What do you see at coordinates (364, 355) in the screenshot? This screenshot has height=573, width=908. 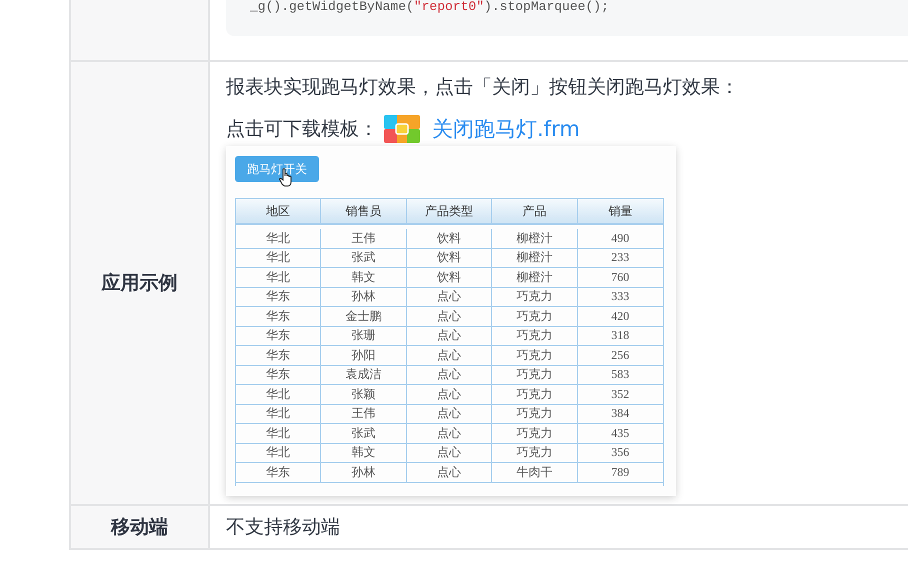 I see `table-cell: 孙阳` at bounding box center [364, 355].